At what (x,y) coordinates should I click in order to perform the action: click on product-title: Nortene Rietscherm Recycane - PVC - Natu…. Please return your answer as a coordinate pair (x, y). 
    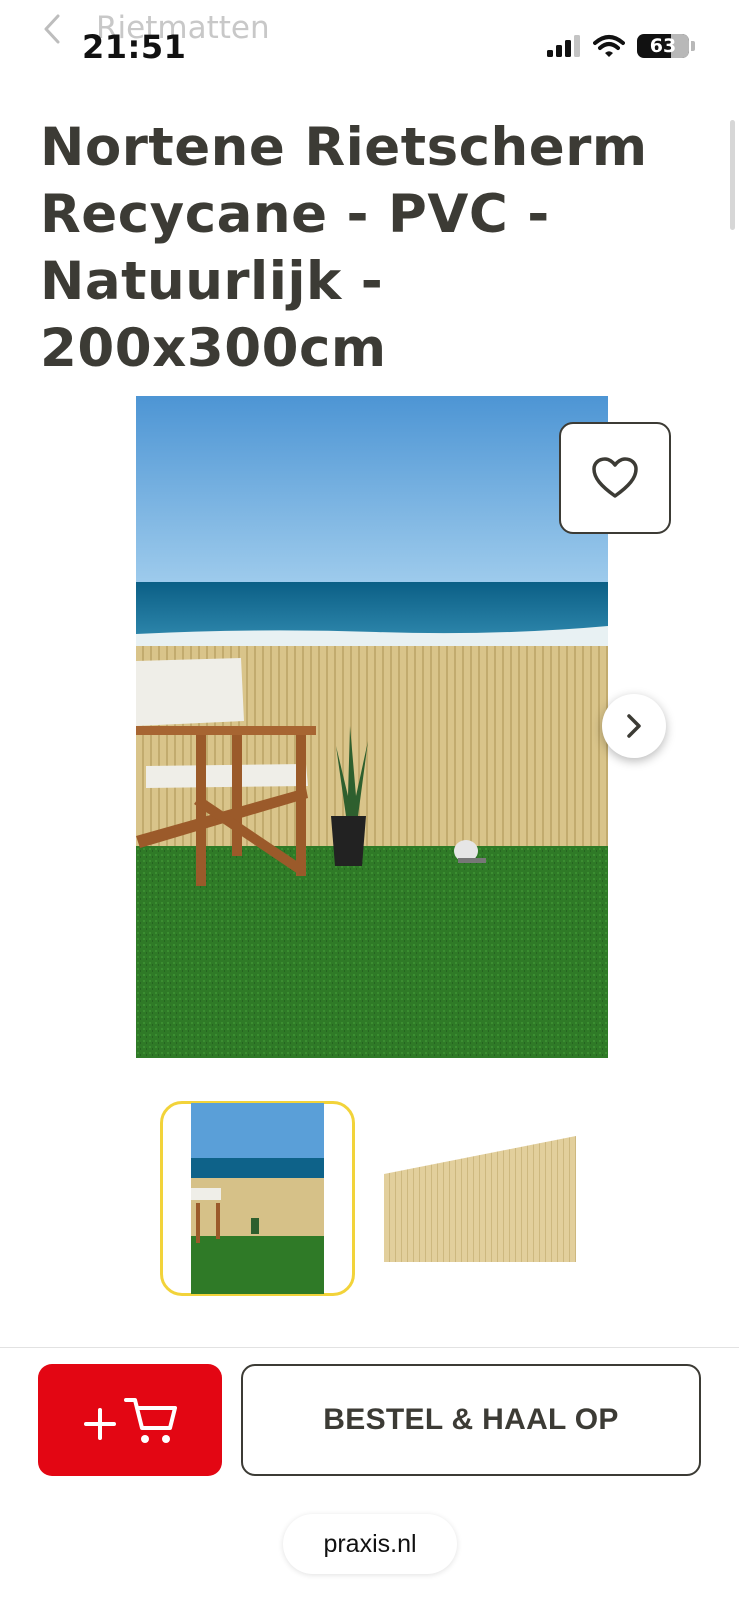
    Looking at the image, I should click on (344, 248).